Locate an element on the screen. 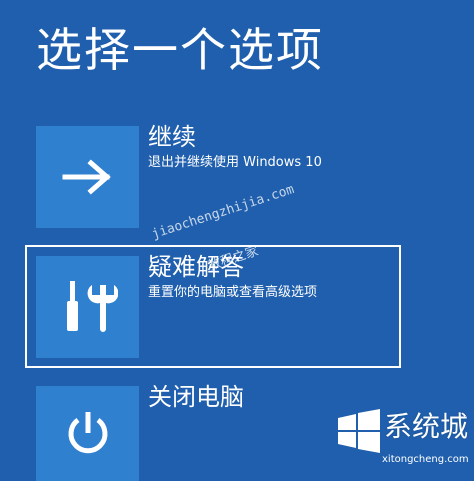 Image resolution: width=474 pixels, height=481 pixels. power-icon is located at coordinates (87, 432).